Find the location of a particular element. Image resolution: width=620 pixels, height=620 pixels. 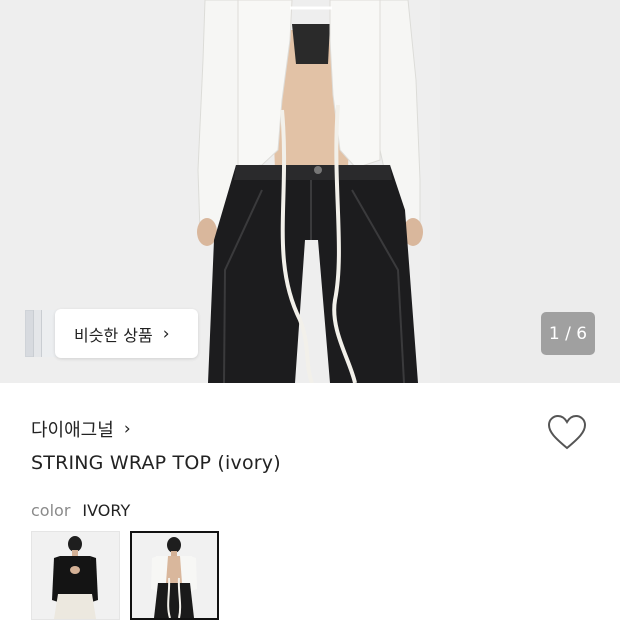

color-swatch-ivory is located at coordinates (174, 575).